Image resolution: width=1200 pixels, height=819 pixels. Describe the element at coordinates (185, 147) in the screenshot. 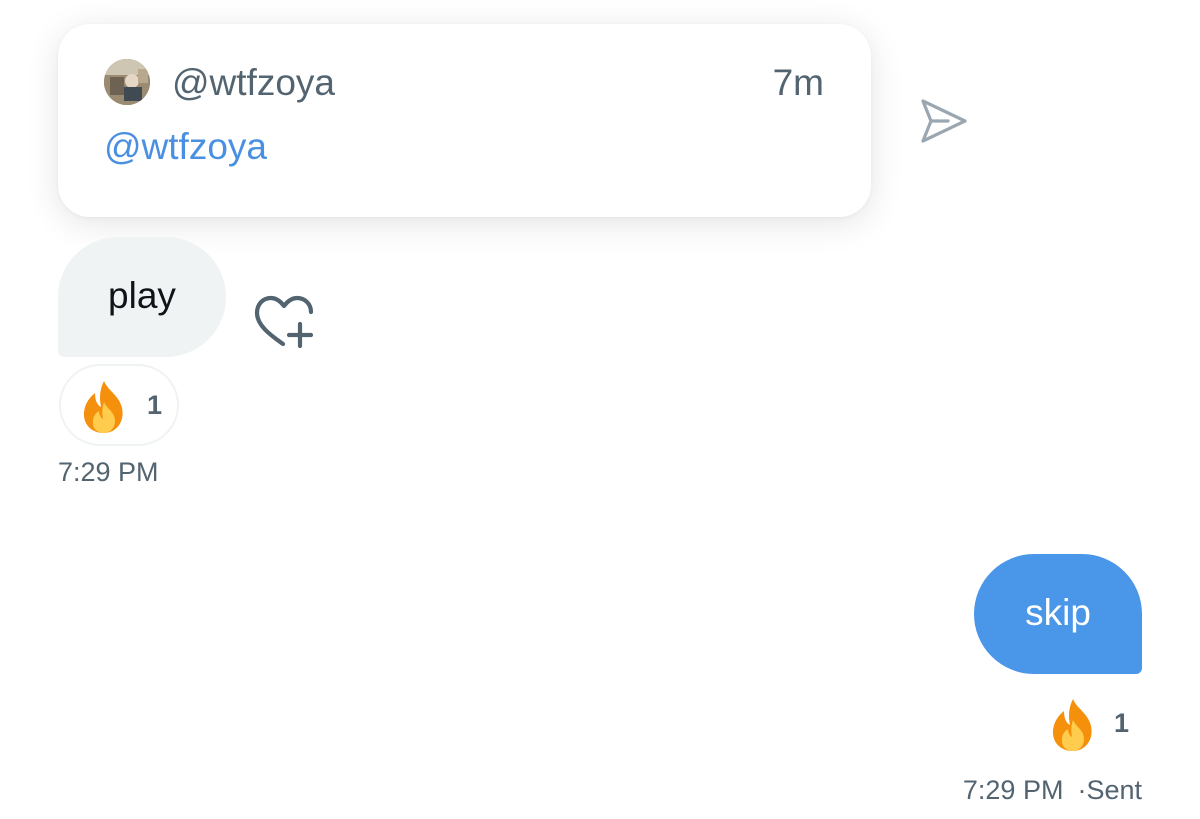

I see `quoted-tweet-text: @wtfzoya` at that location.